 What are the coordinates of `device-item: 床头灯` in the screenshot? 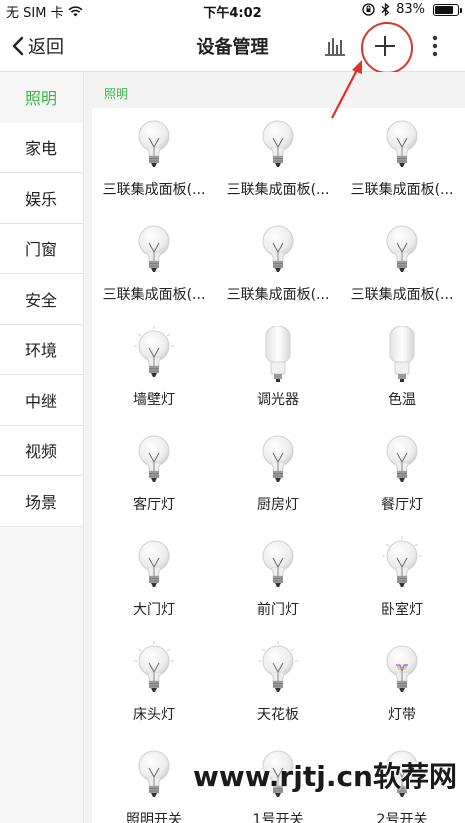 It's located at (154, 685).